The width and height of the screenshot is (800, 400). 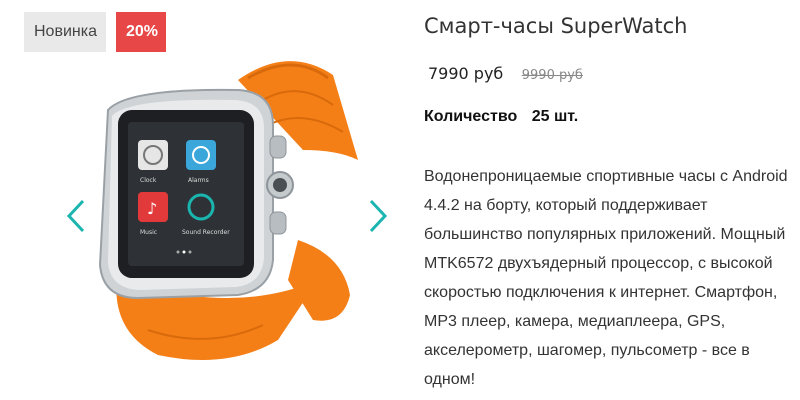 What do you see at coordinates (505, 74) in the screenshot?
I see `price-block: 7990 руб 9990 руб` at bounding box center [505, 74].